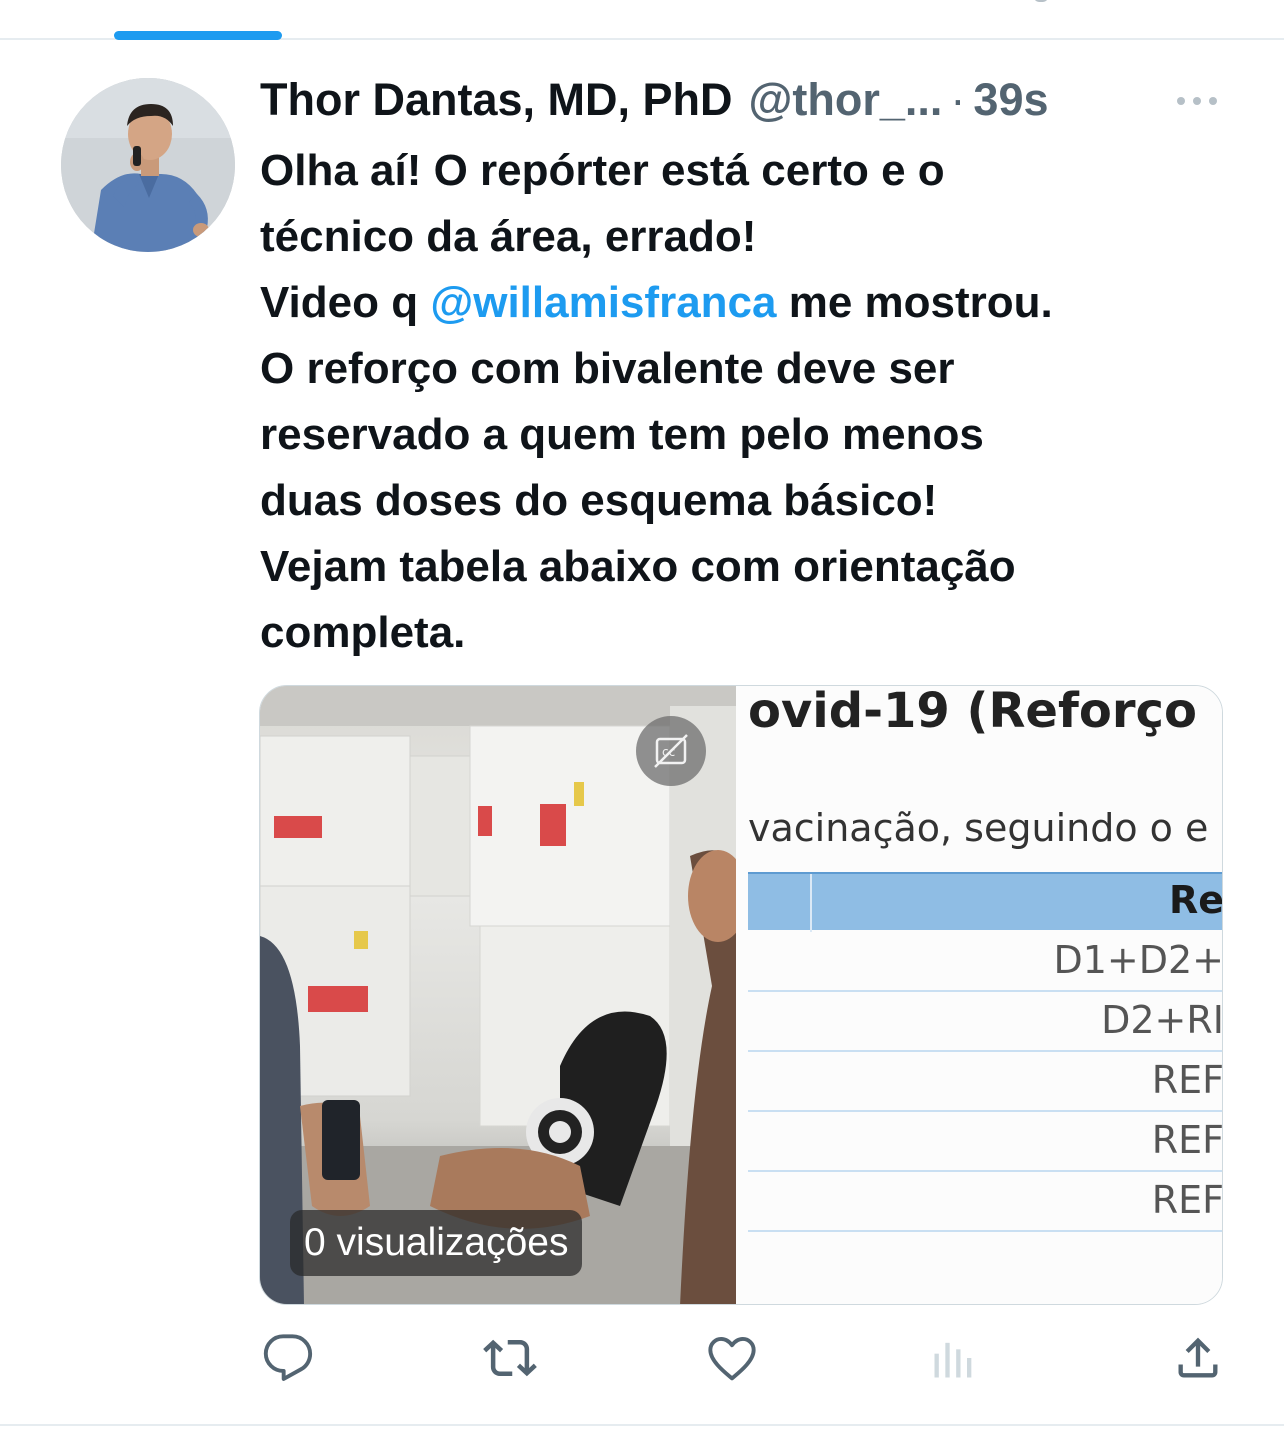 This screenshot has height=1436, width=1284. I want to click on captions-button: cc, so click(671, 751).